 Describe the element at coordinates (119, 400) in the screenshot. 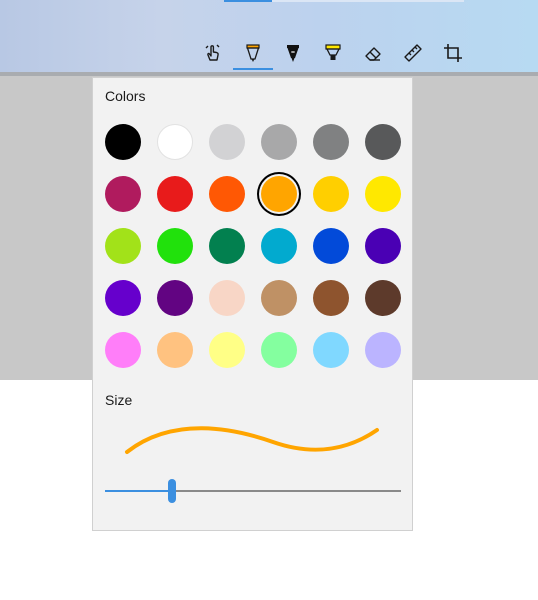

I see `size-label: Size` at that location.